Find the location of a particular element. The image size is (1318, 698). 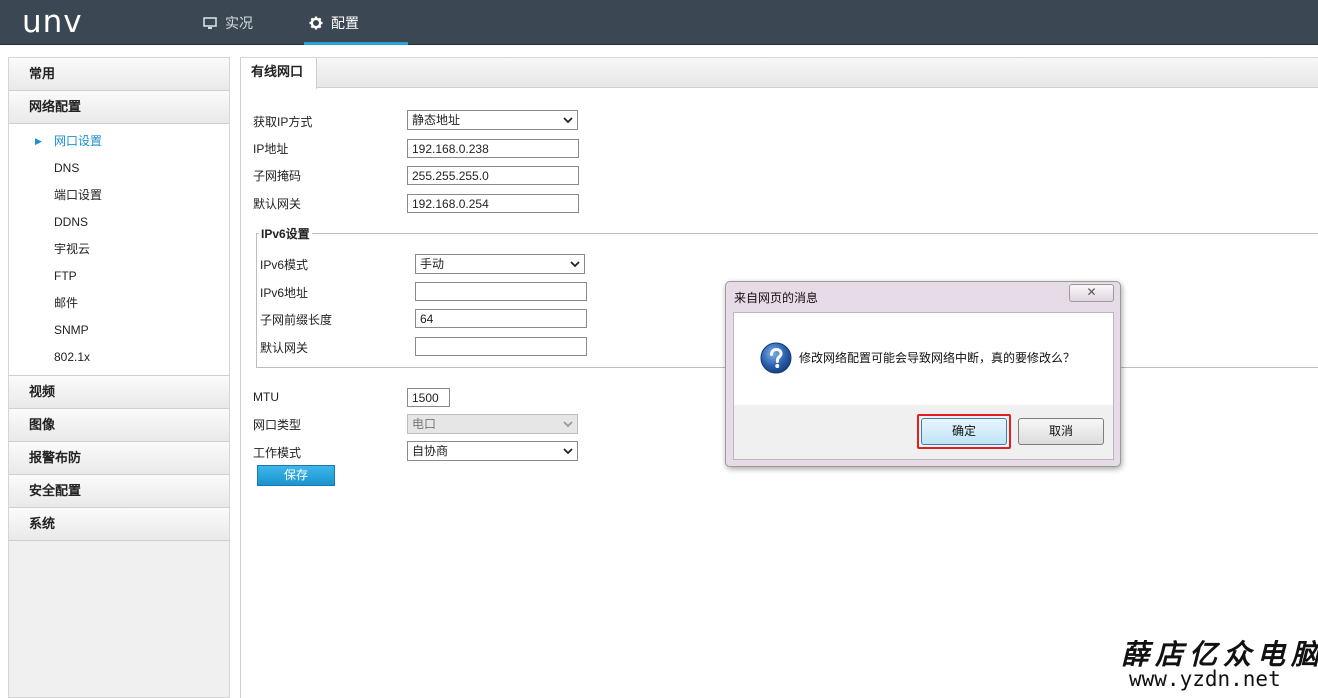

work-mode-select: 自协商 is located at coordinates (492, 451).